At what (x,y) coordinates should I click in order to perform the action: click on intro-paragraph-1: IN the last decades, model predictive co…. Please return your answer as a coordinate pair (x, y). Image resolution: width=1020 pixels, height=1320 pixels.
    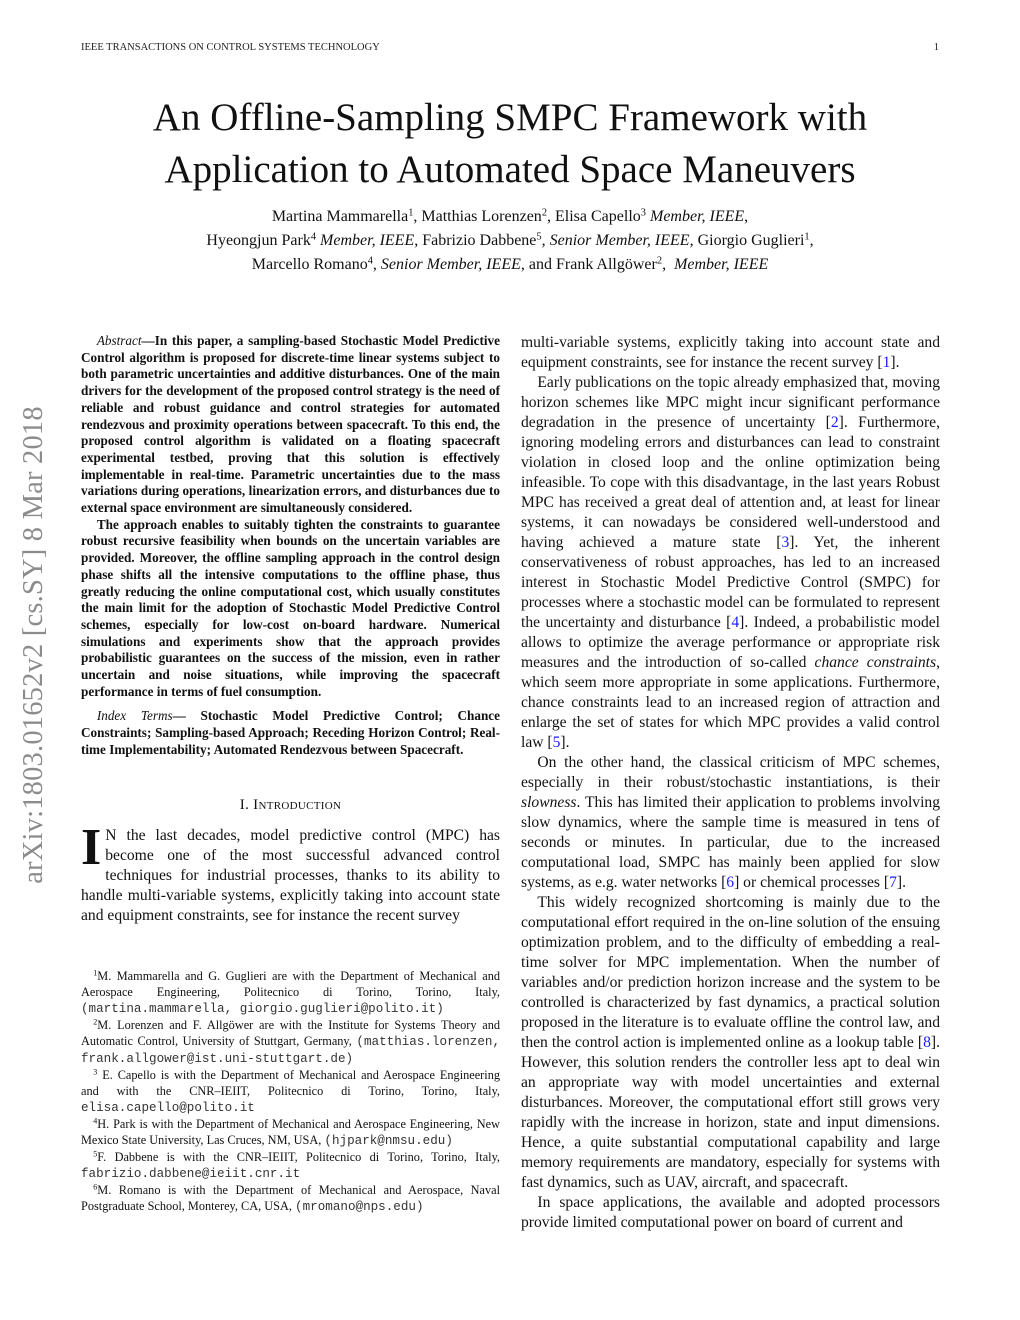
    Looking at the image, I should click on (290, 872).